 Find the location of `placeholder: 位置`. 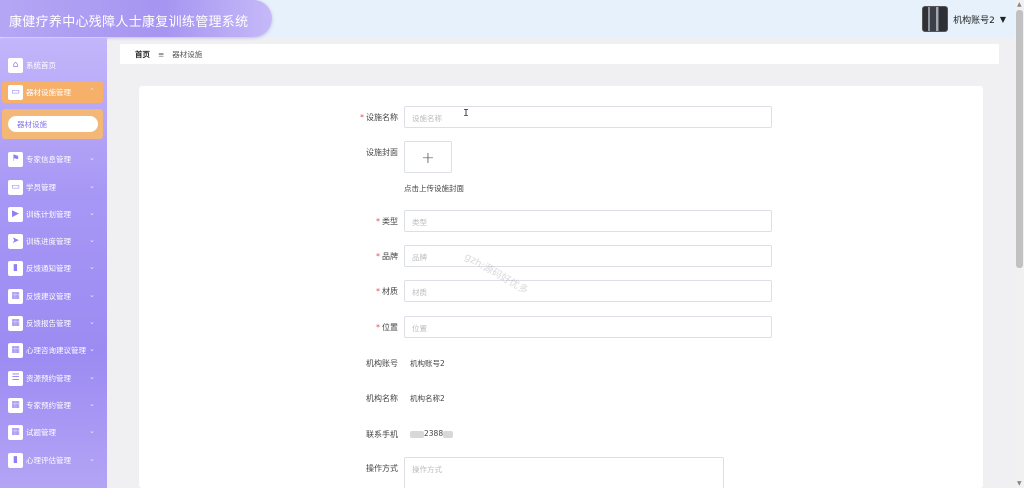

placeholder: 位置 is located at coordinates (419, 328).